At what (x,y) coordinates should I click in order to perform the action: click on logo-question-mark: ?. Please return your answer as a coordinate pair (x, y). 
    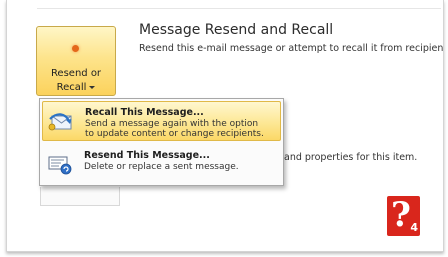
    Looking at the image, I should click on (401, 215).